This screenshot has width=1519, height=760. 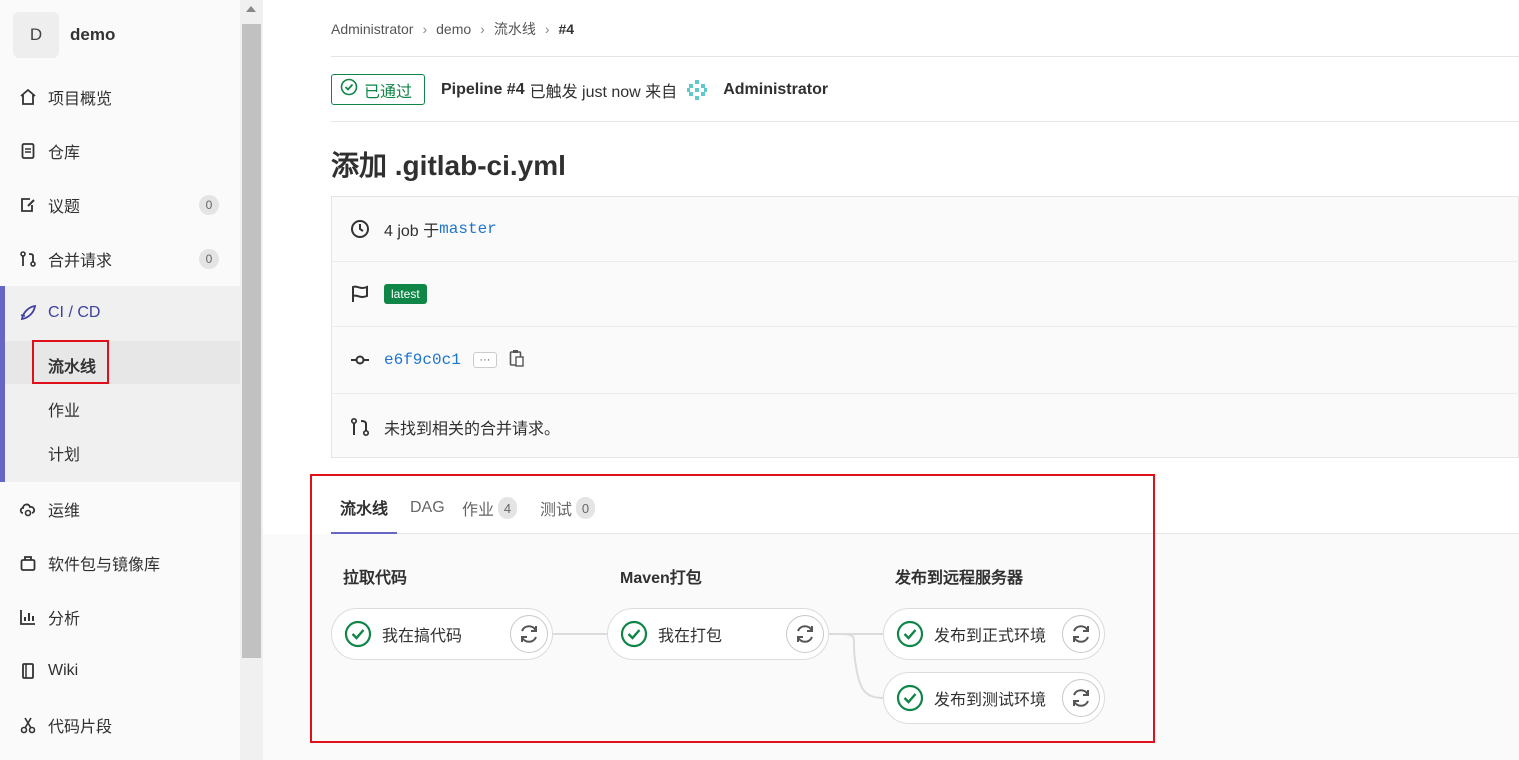 What do you see at coordinates (28, 563) in the screenshot?
I see `package-icon` at bounding box center [28, 563].